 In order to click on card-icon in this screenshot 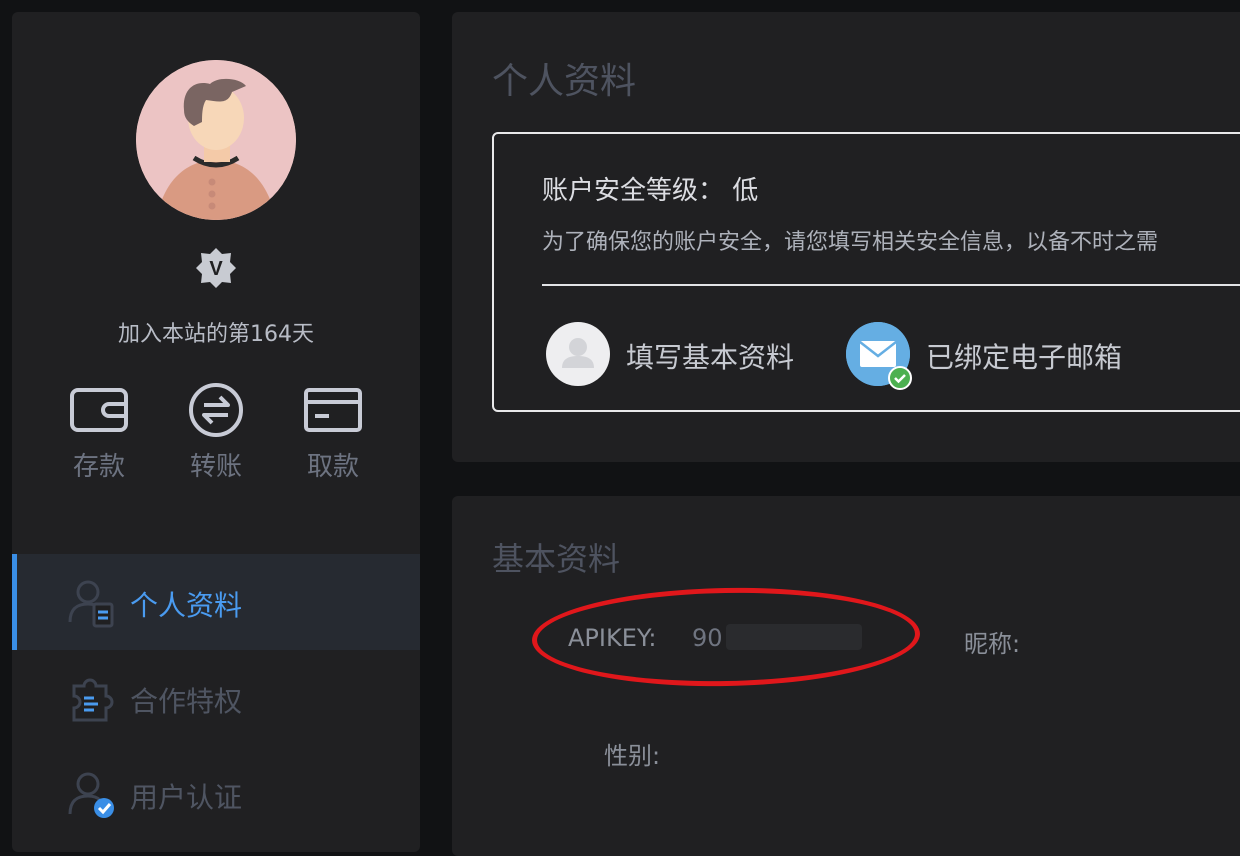, I will do `click(333, 410)`.